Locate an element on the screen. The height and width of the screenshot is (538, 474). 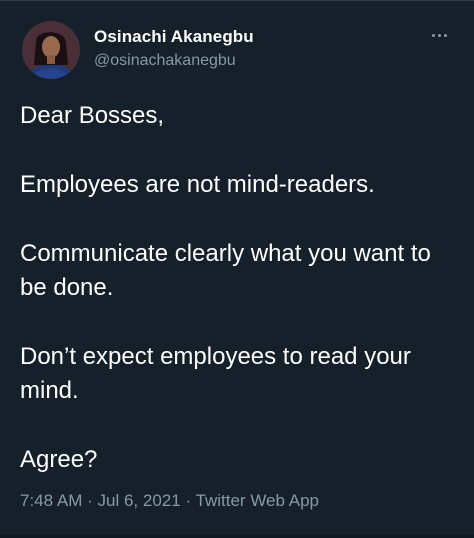
tweet-meta: 7:48 AM · Jul 6, 2021 · Twitter Web App is located at coordinates (169, 501).